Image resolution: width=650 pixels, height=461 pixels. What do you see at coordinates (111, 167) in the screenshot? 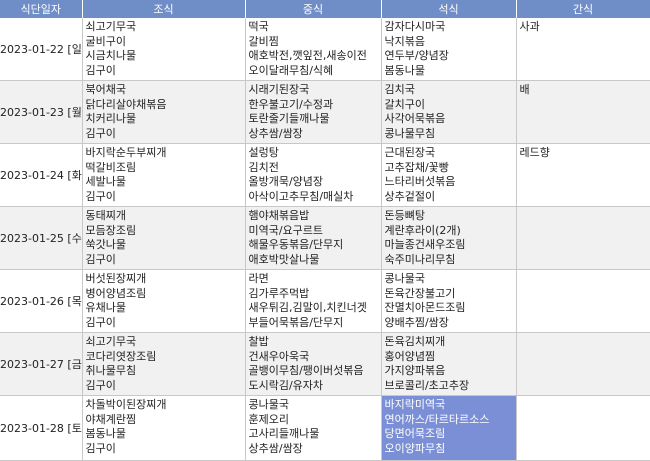
I see `menu-item: 떡갈비조림` at bounding box center [111, 167].